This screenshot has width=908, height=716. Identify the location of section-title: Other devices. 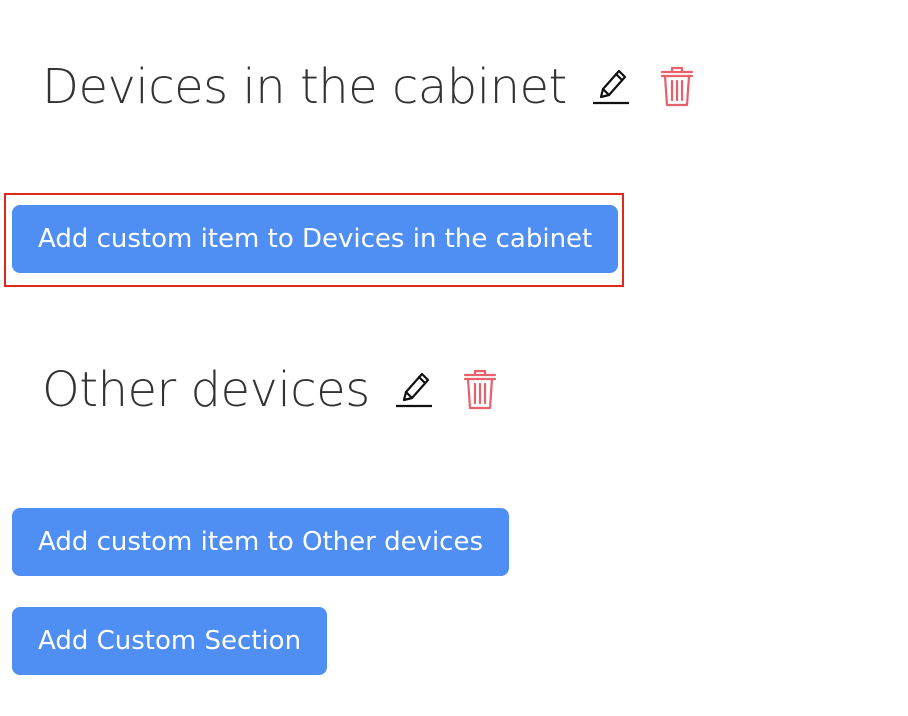
(206, 390).